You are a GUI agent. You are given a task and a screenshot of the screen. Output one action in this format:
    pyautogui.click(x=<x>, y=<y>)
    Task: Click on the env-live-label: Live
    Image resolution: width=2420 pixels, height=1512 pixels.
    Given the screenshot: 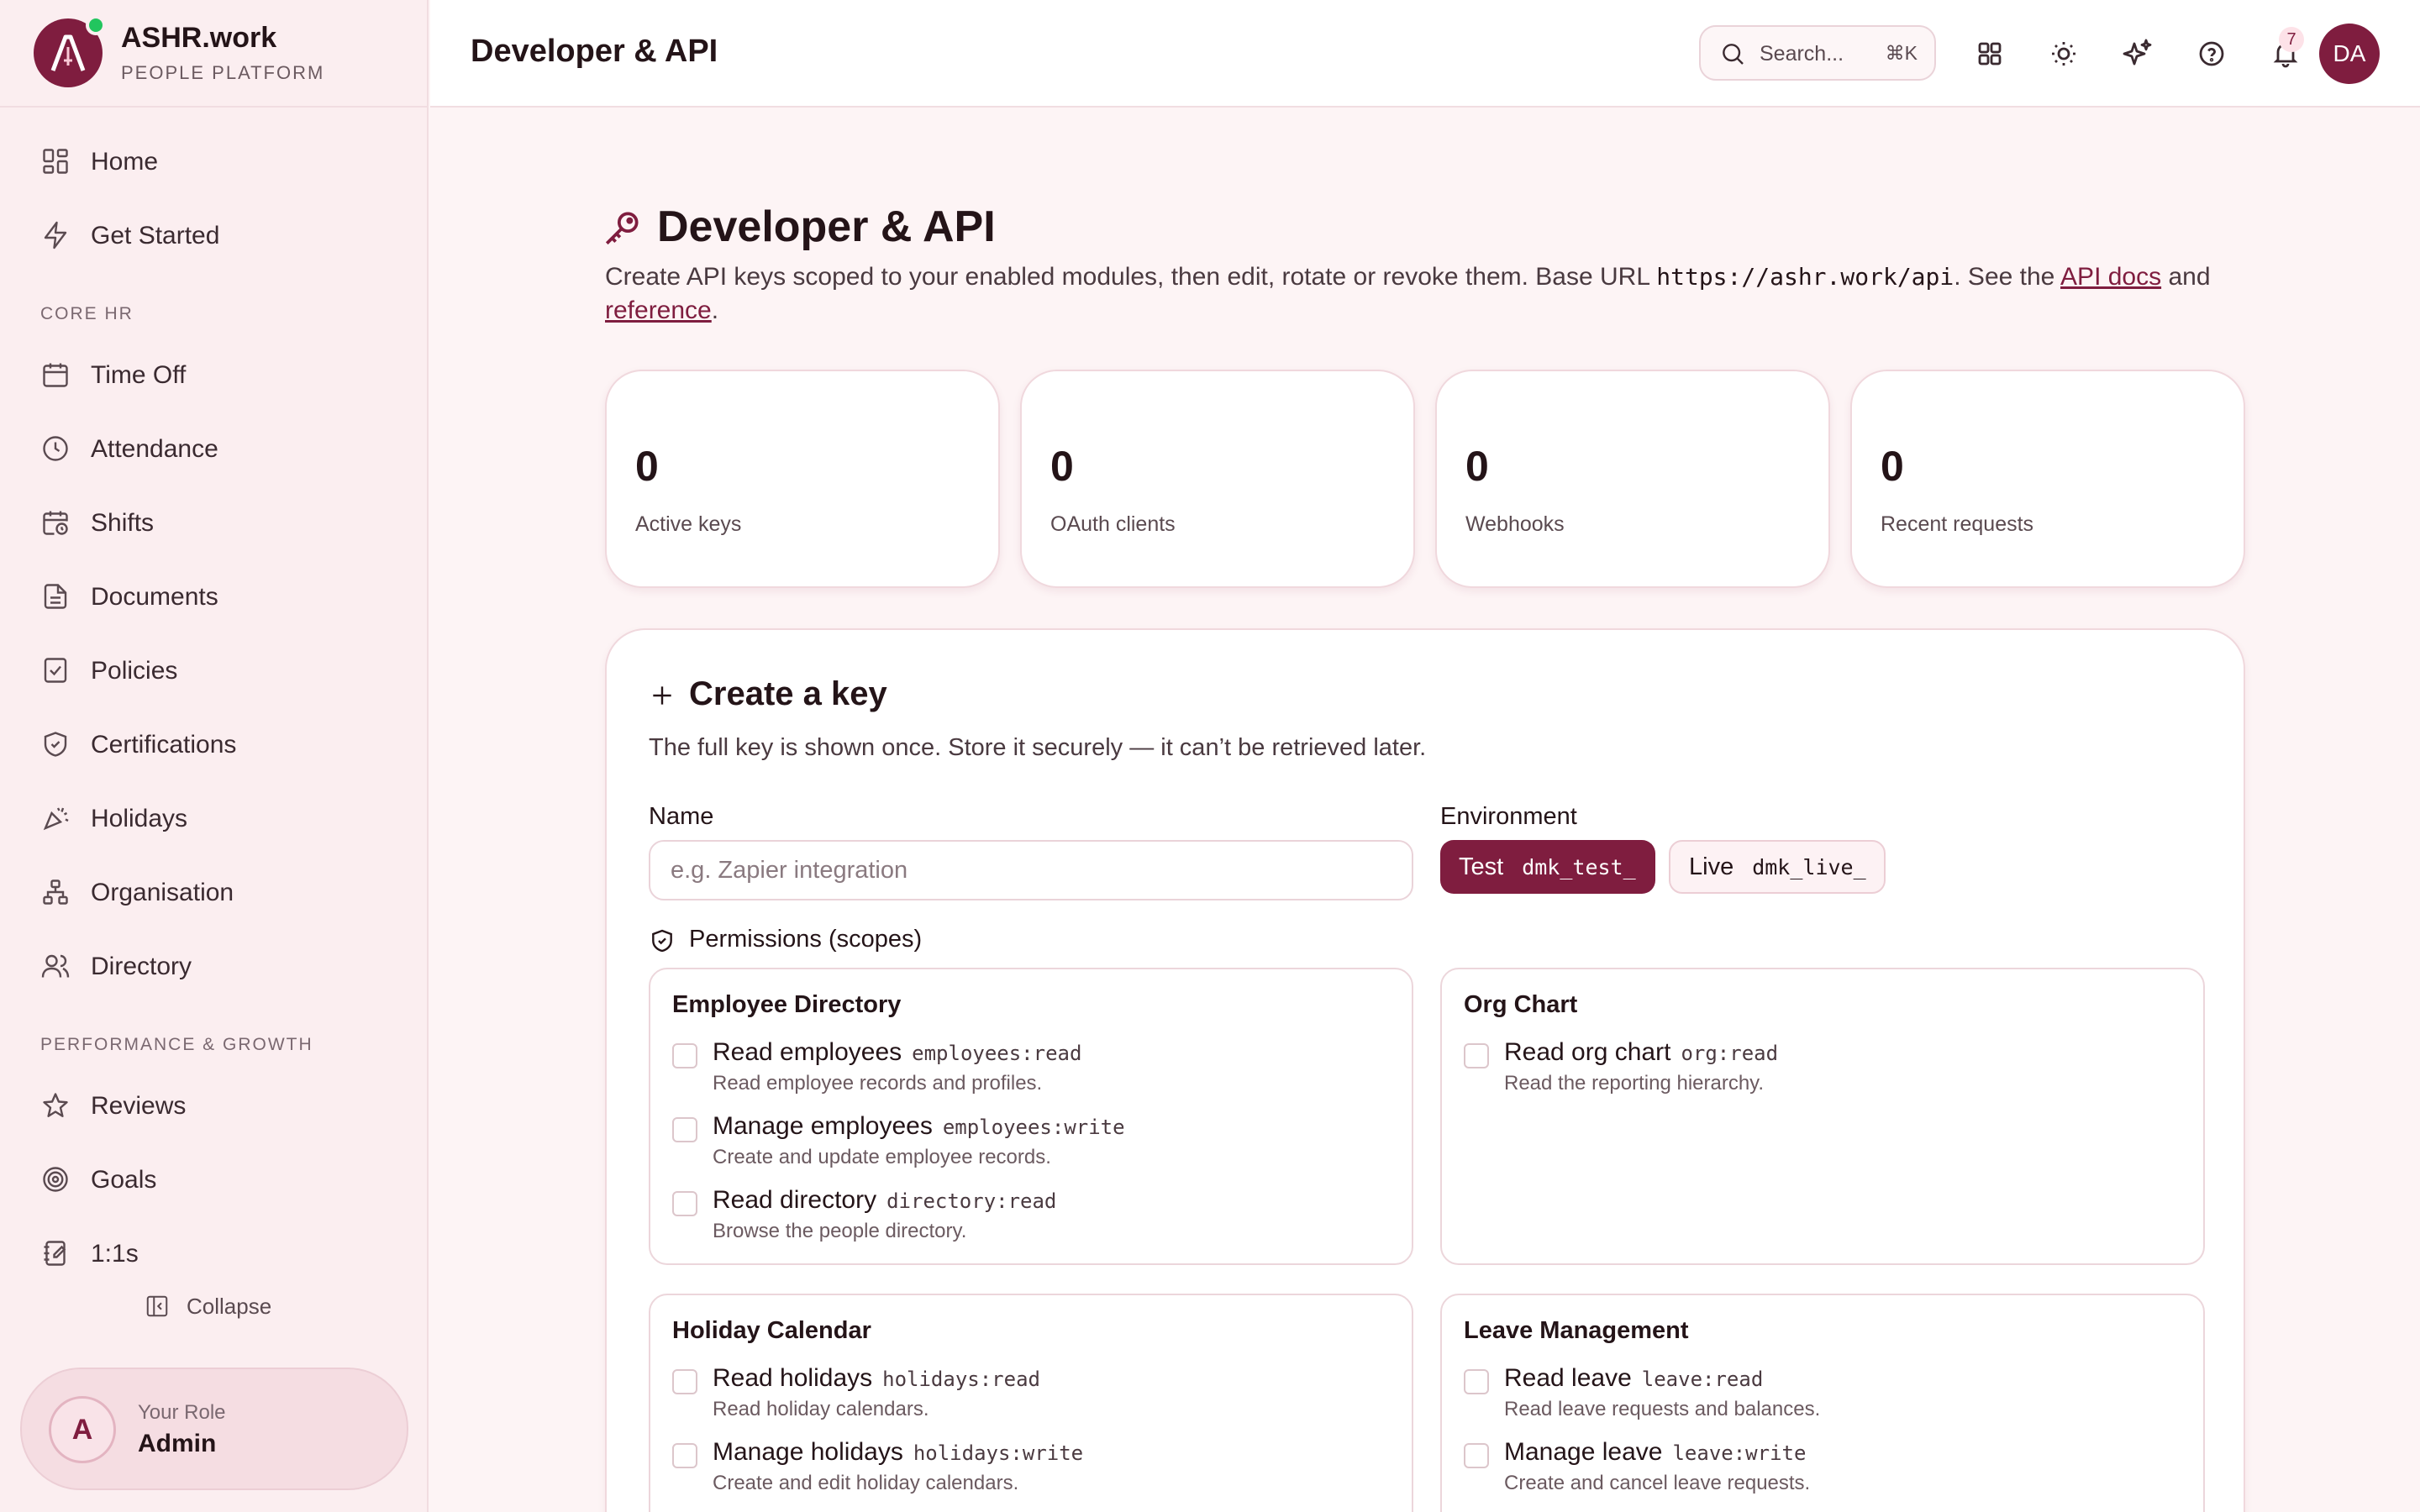 What is the action you would take?
    pyautogui.click(x=1711, y=866)
    